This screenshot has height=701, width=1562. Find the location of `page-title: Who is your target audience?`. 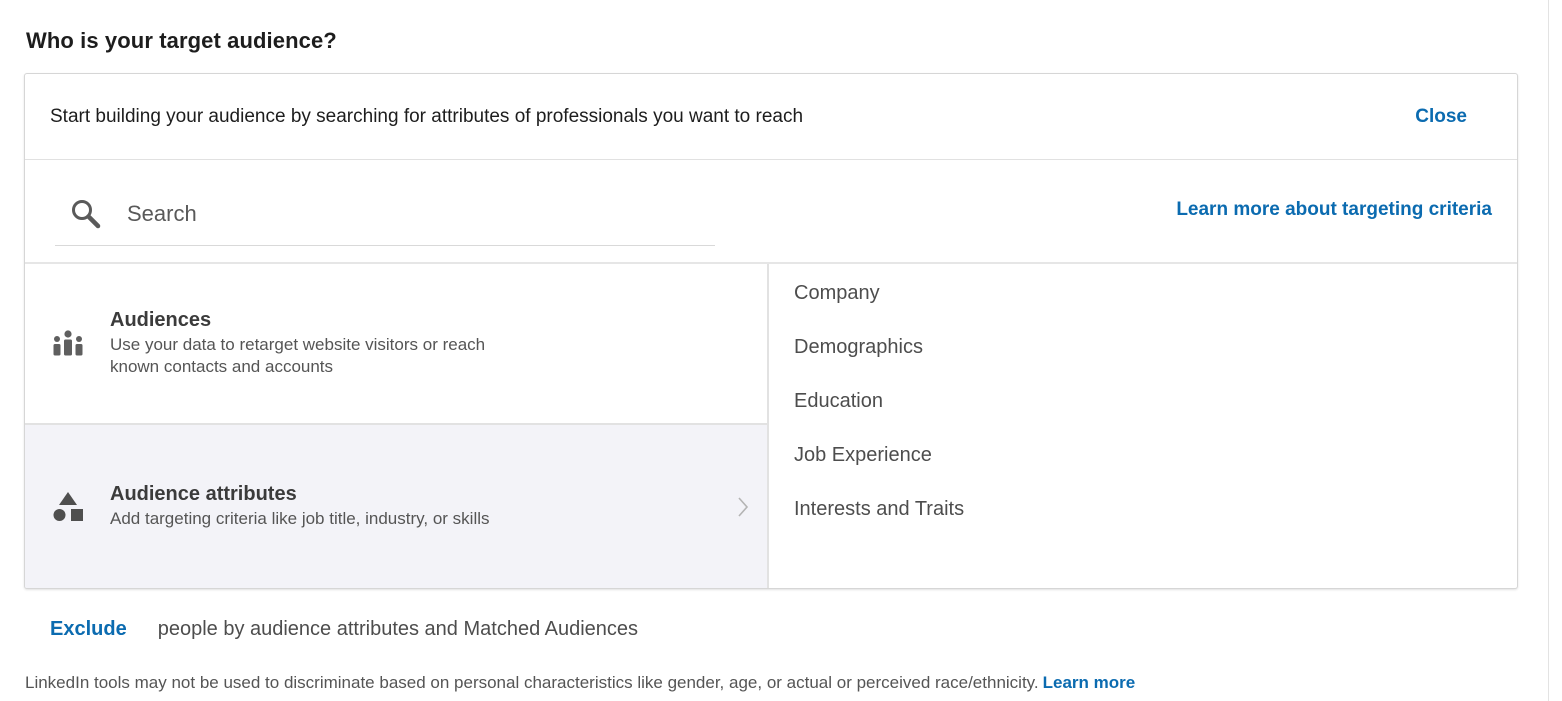

page-title: Who is your target audience? is located at coordinates (181, 40).